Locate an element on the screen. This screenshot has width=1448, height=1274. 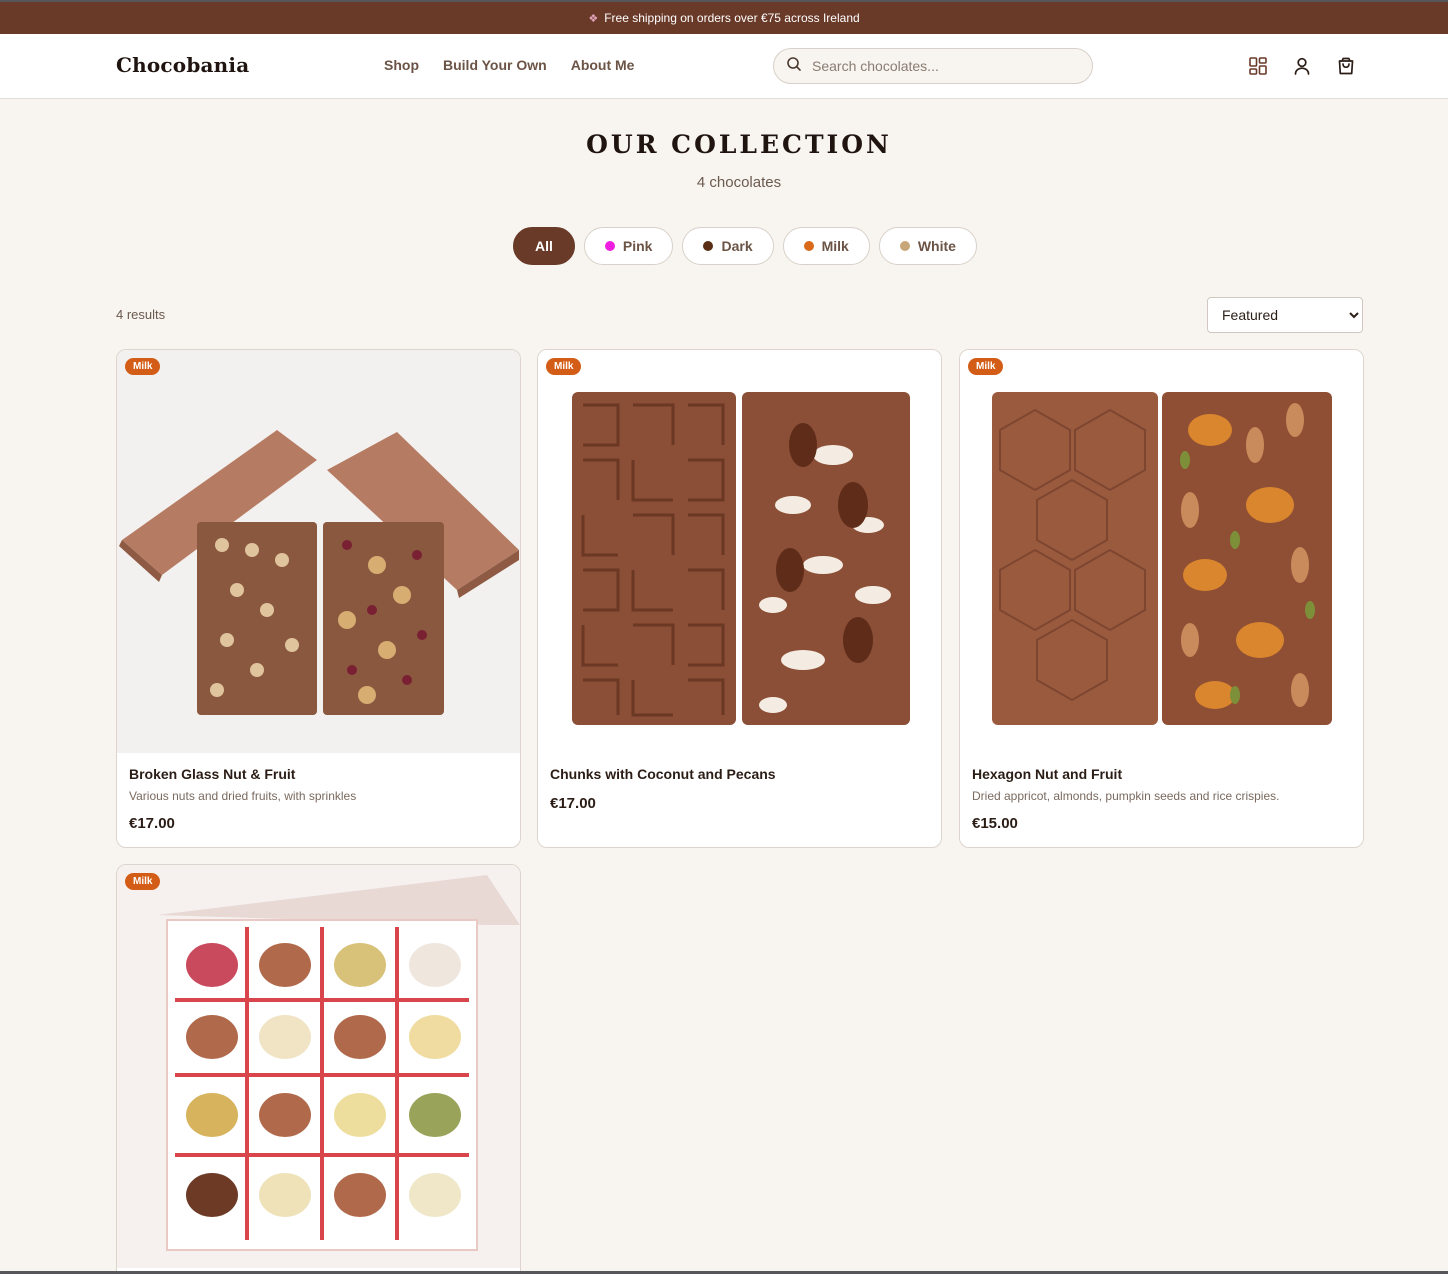
product-name: Hexagon Nut and Fruit is located at coordinates (1047, 774).